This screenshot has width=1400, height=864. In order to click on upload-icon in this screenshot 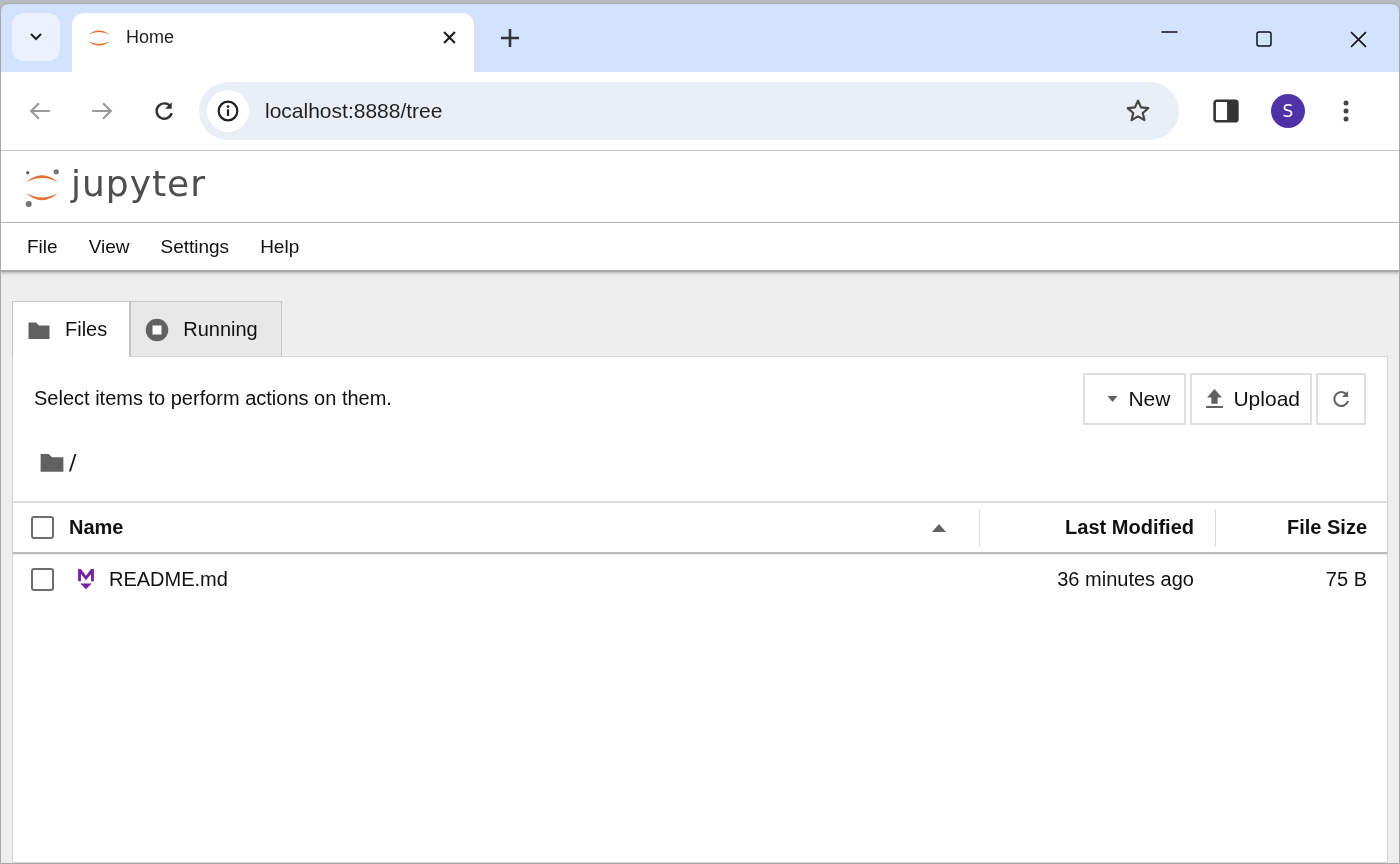, I will do `click(1215, 398)`.